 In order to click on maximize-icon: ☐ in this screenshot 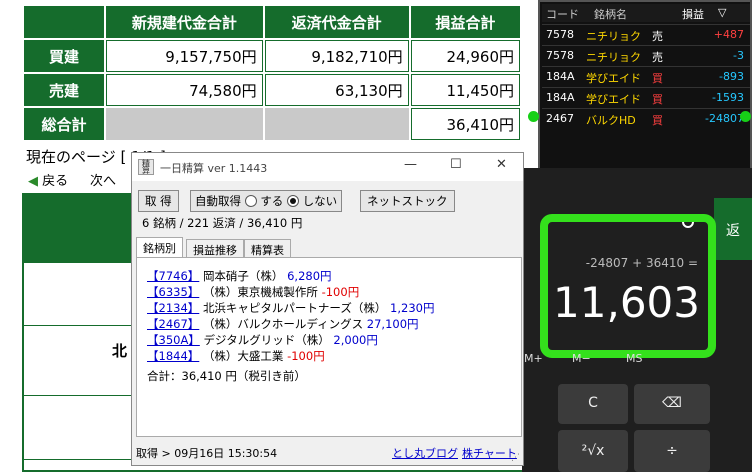, I will do `click(456, 164)`.